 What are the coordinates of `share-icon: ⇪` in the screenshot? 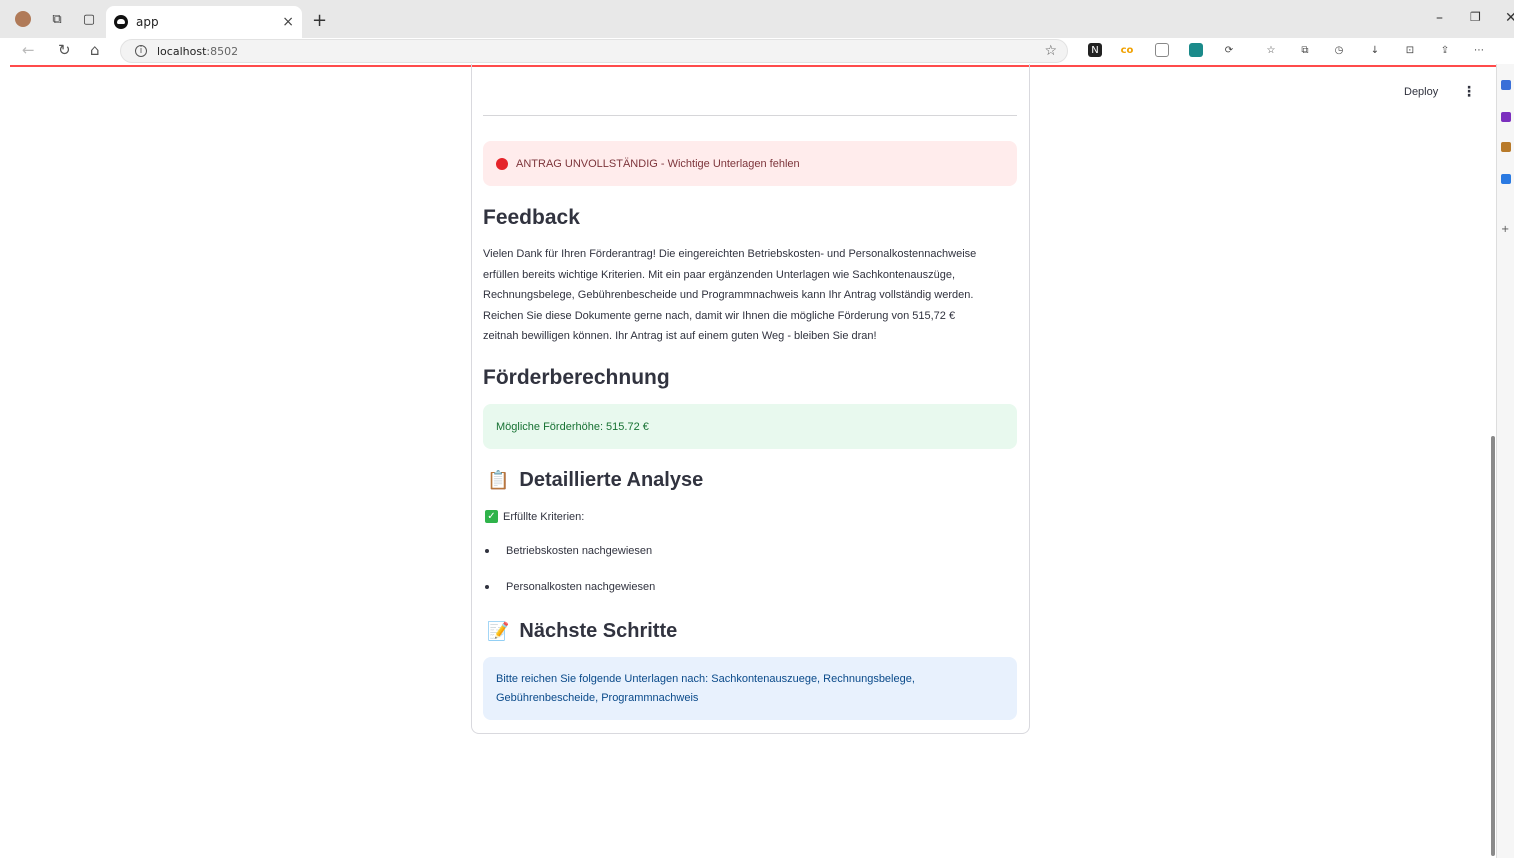 It's located at (1445, 50).